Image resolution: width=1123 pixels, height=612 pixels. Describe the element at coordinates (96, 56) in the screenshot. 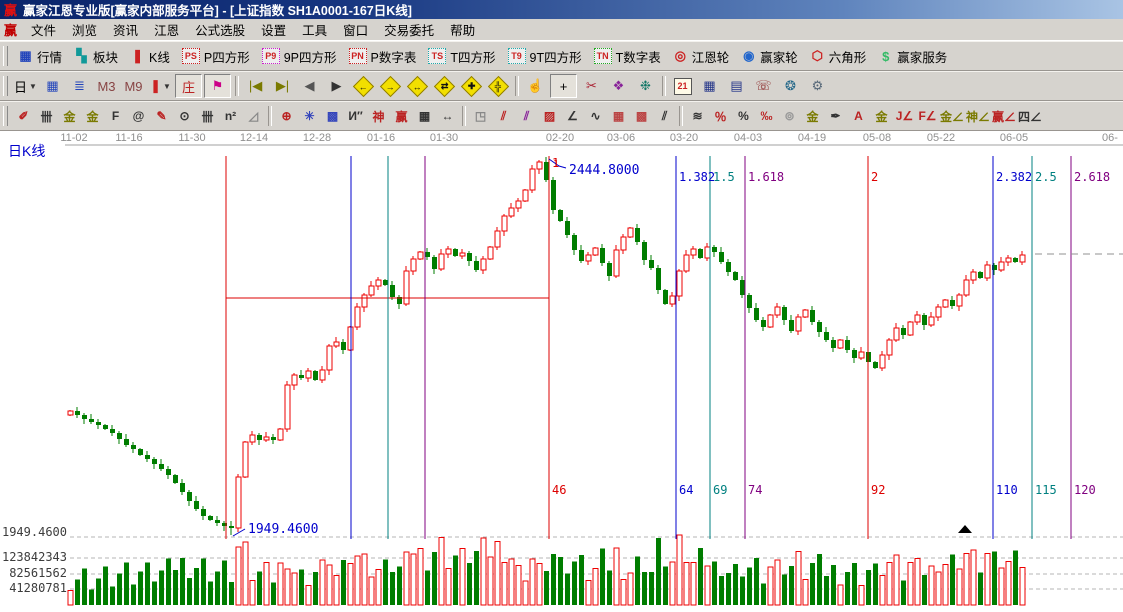

I see `sector-button: ▚ 板块` at that location.